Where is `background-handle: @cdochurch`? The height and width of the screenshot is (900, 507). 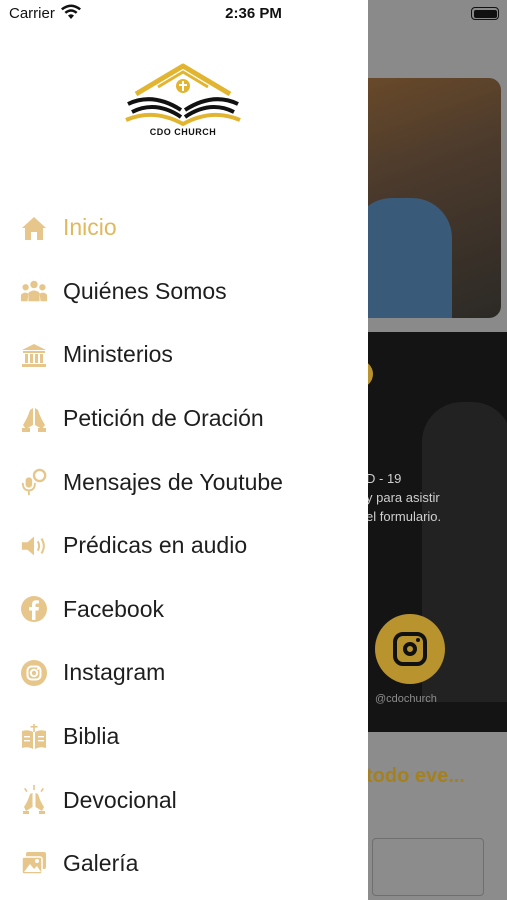 background-handle: @cdochurch is located at coordinates (406, 699).